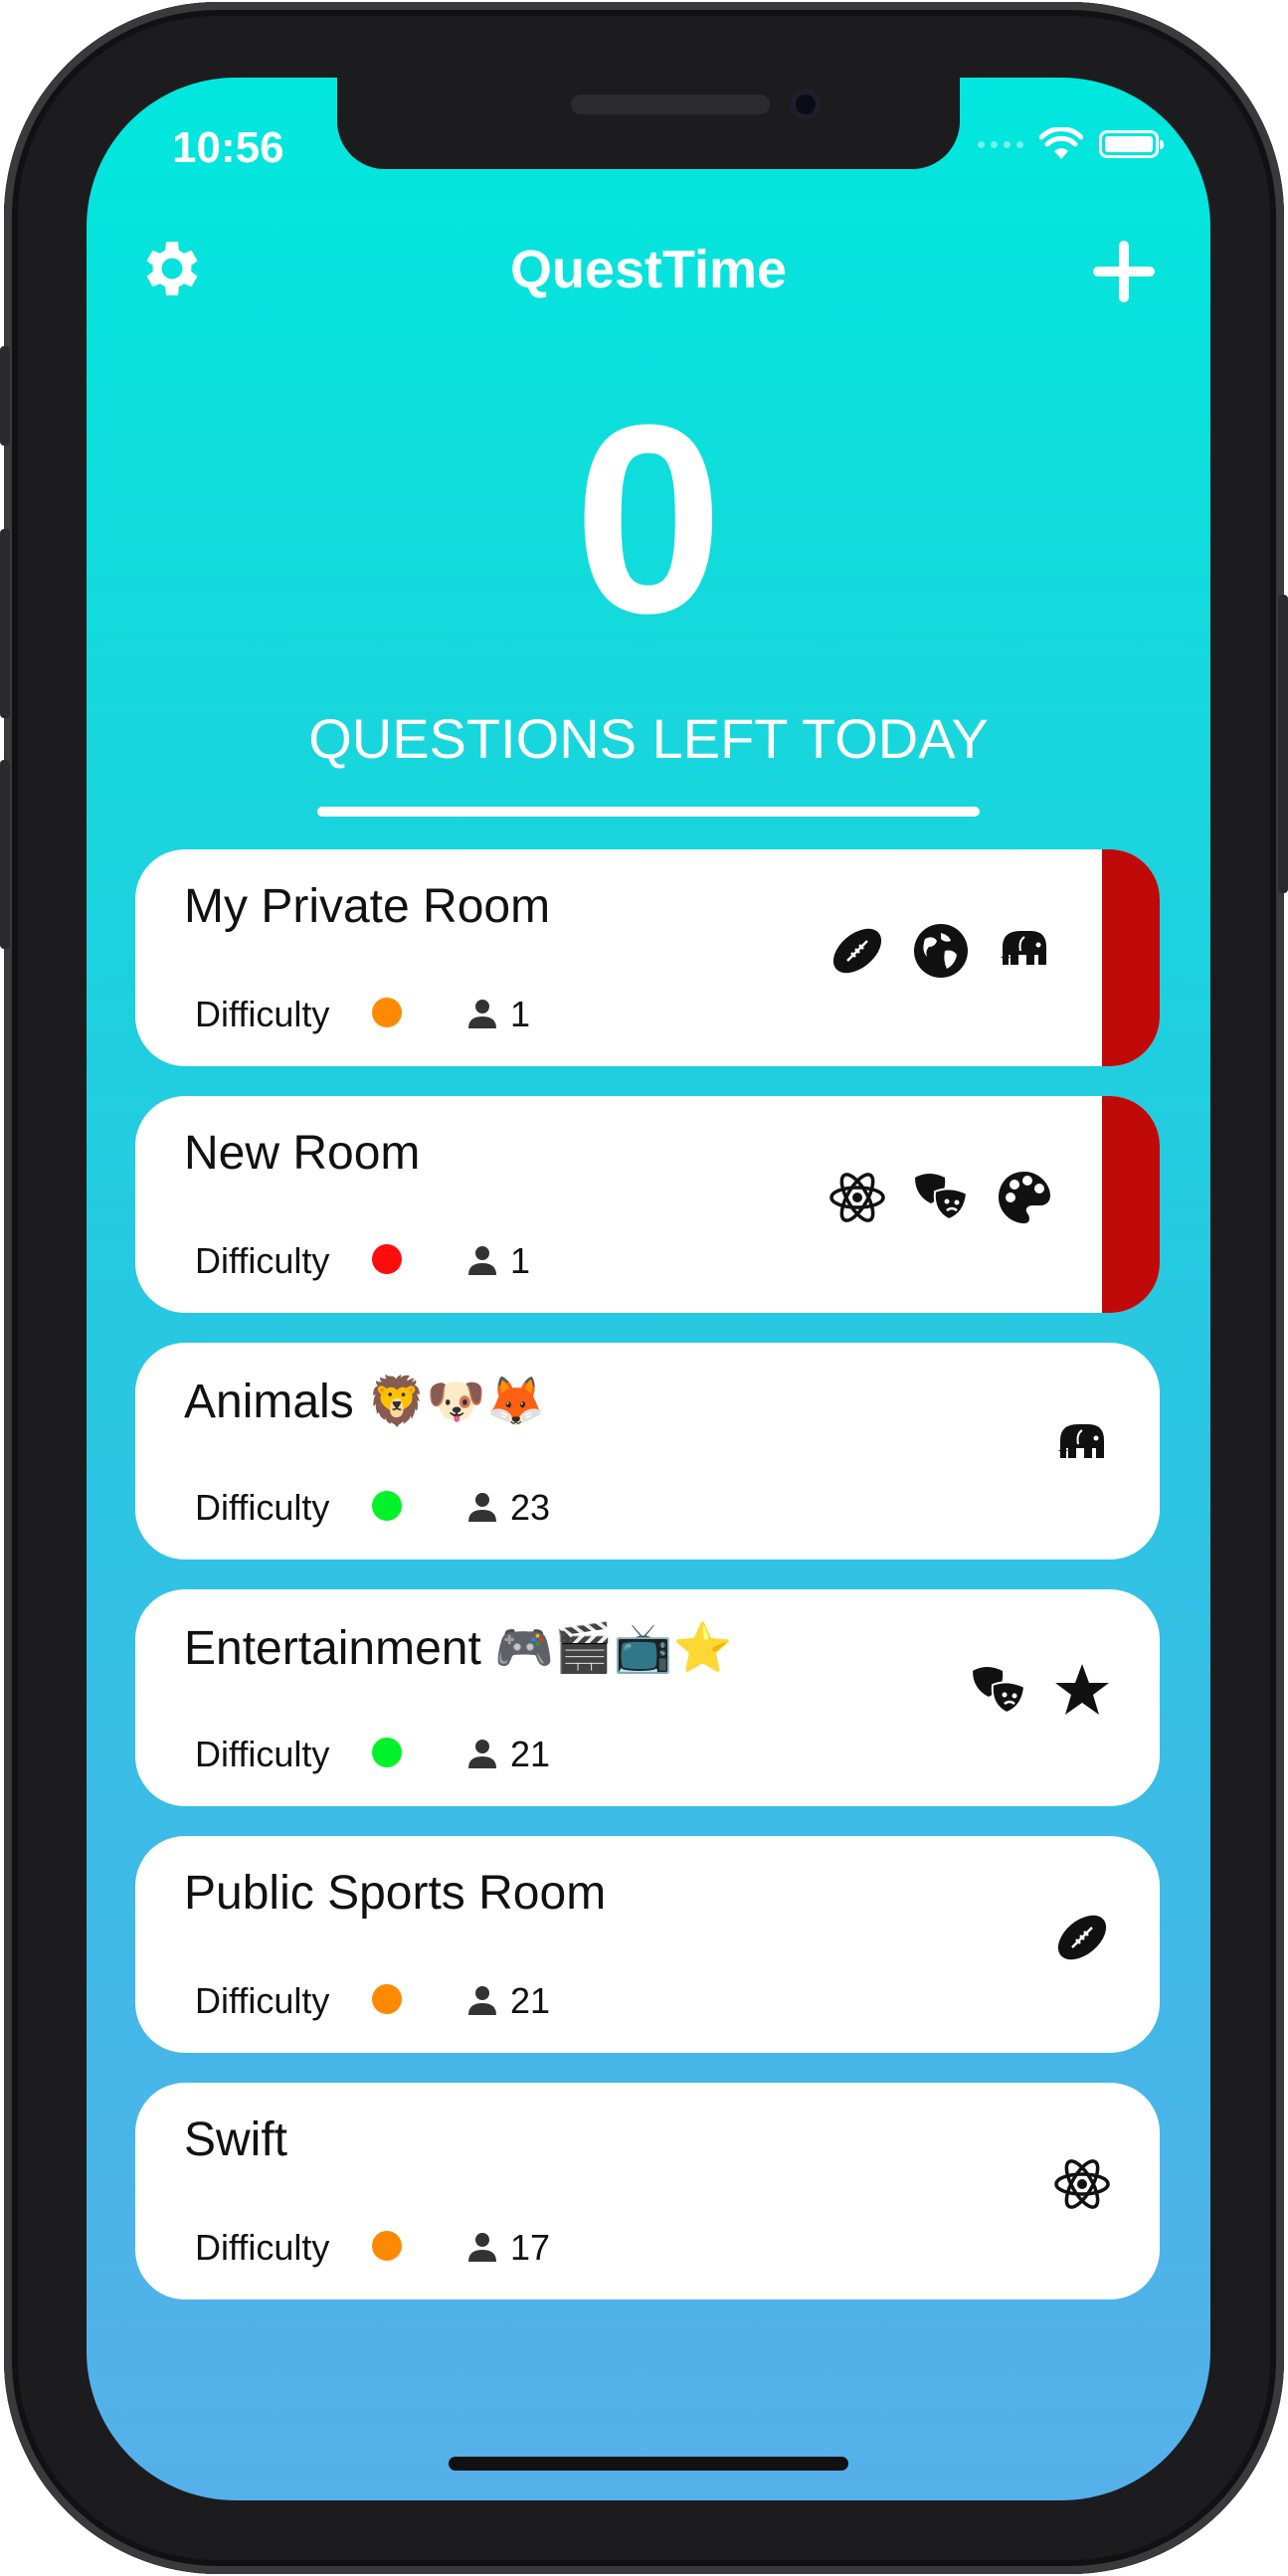 The width and height of the screenshot is (1288, 2576). I want to click on member-count: 17, so click(530, 2247).